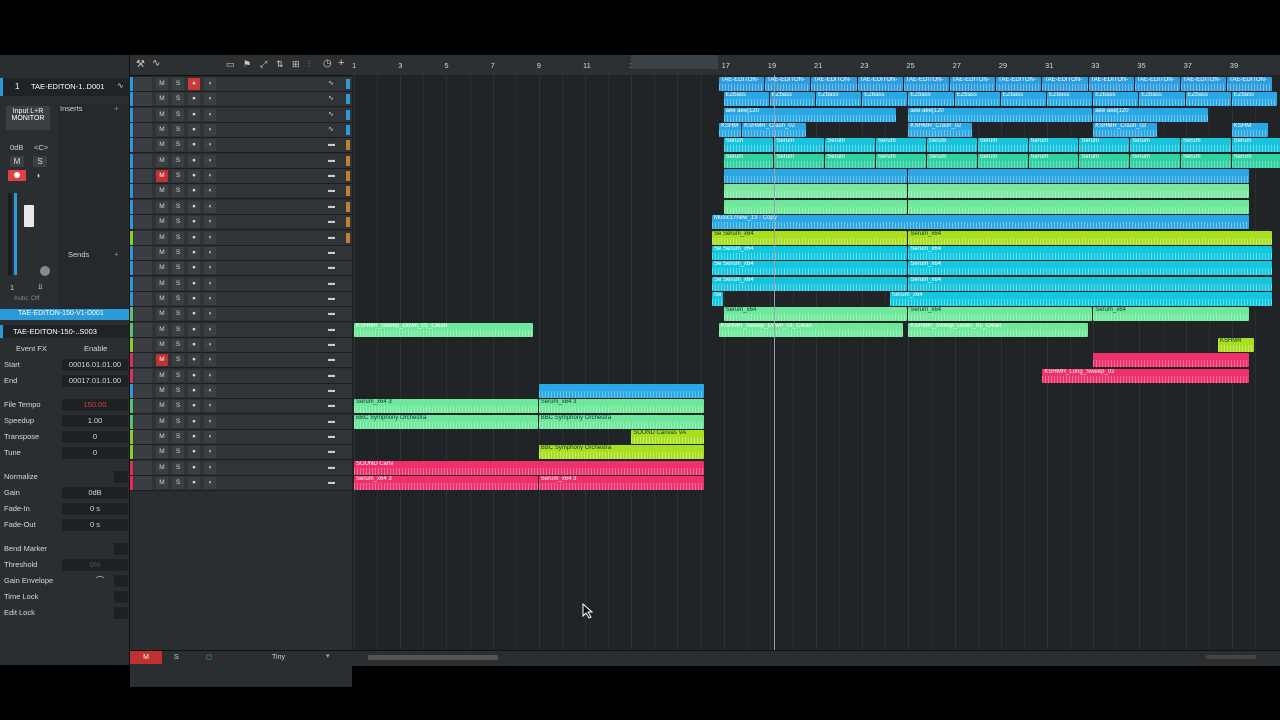 The width and height of the screenshot is (1280, 720). Describe the element at coordinates (1171, 314) in the screenshot. I see `clip: Serum_x64` at that location.